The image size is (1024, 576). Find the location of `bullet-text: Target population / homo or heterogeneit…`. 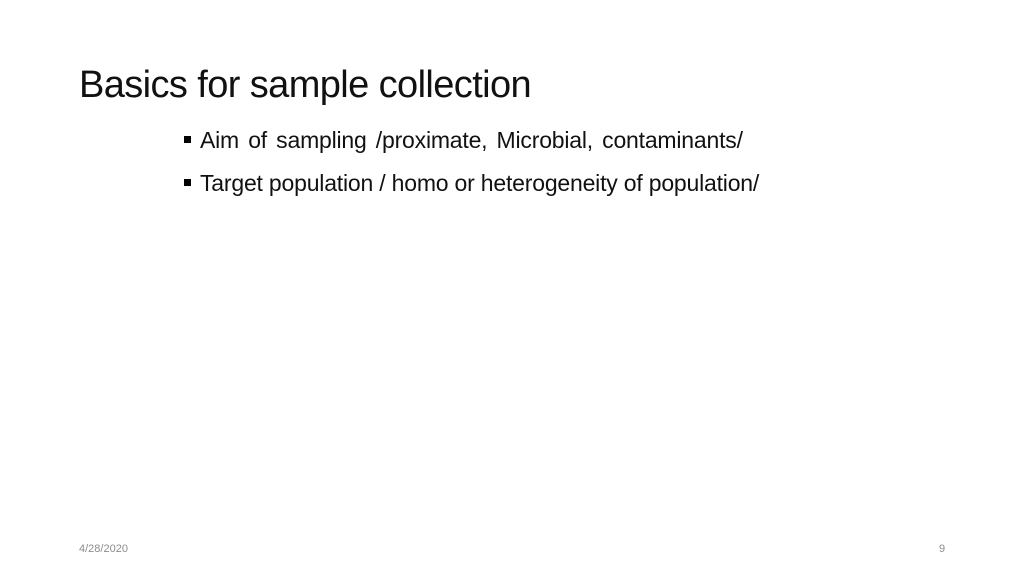

bullet-text: Target population / homo or heterogeneit… is located at coordinates (480, 183).